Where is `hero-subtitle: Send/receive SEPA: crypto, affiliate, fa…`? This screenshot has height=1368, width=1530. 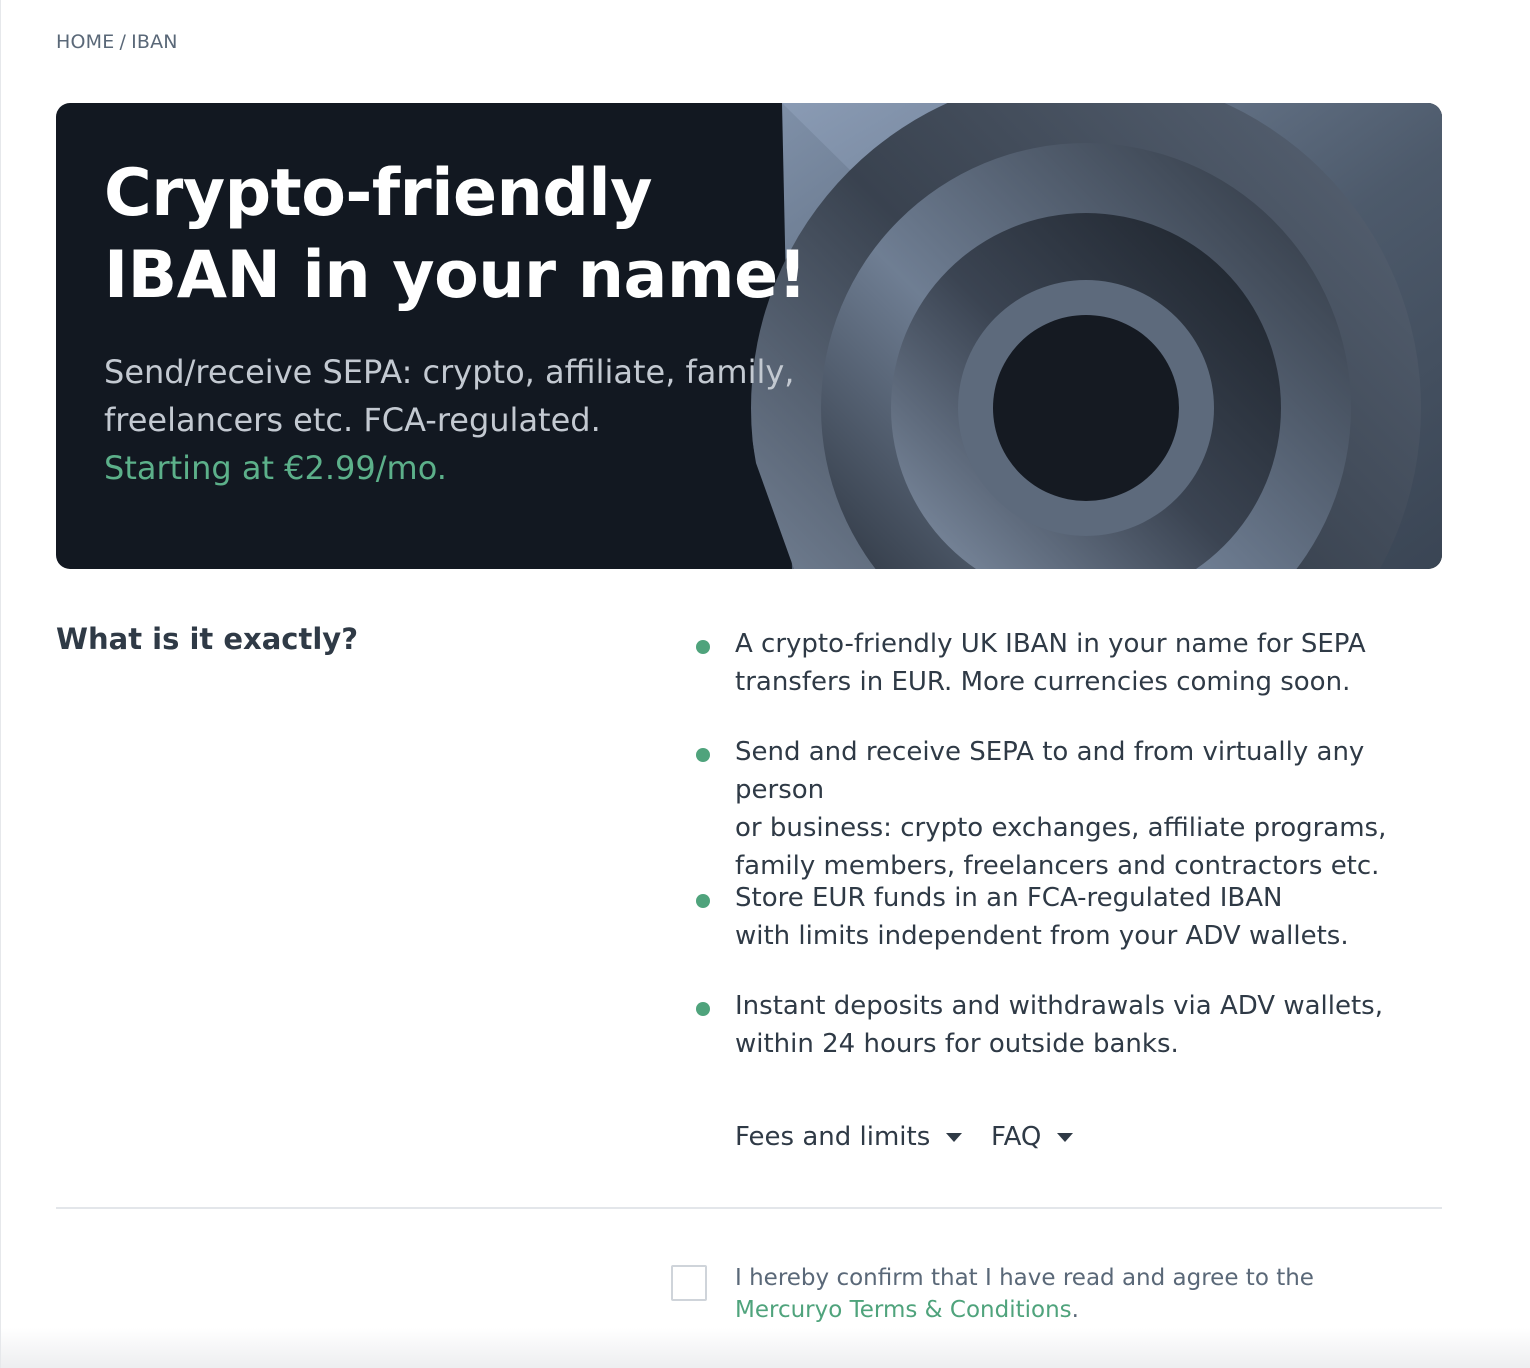
hero-subtitle: Send/receive SEPA: crypto, affiliate, fa… is located at coordinates (449, 396).